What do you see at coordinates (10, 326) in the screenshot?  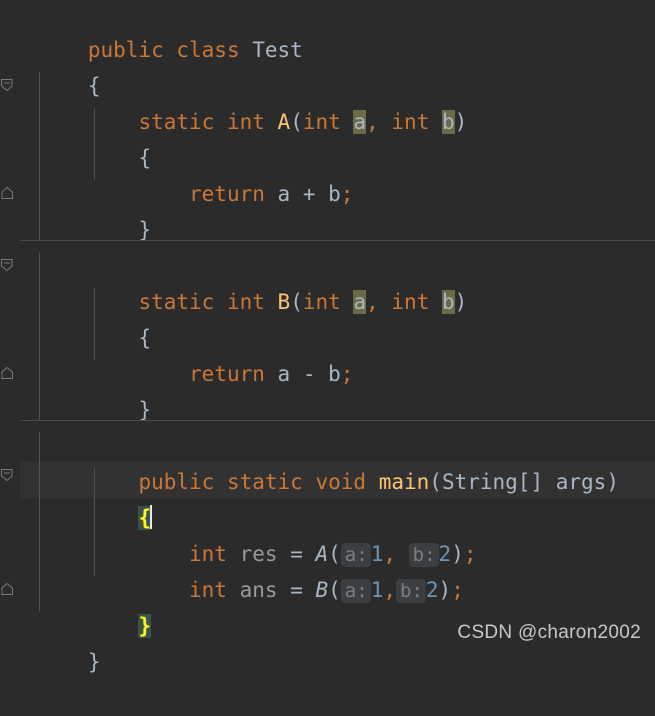 I see `editor-gutter` at bounding box center [10, 326].